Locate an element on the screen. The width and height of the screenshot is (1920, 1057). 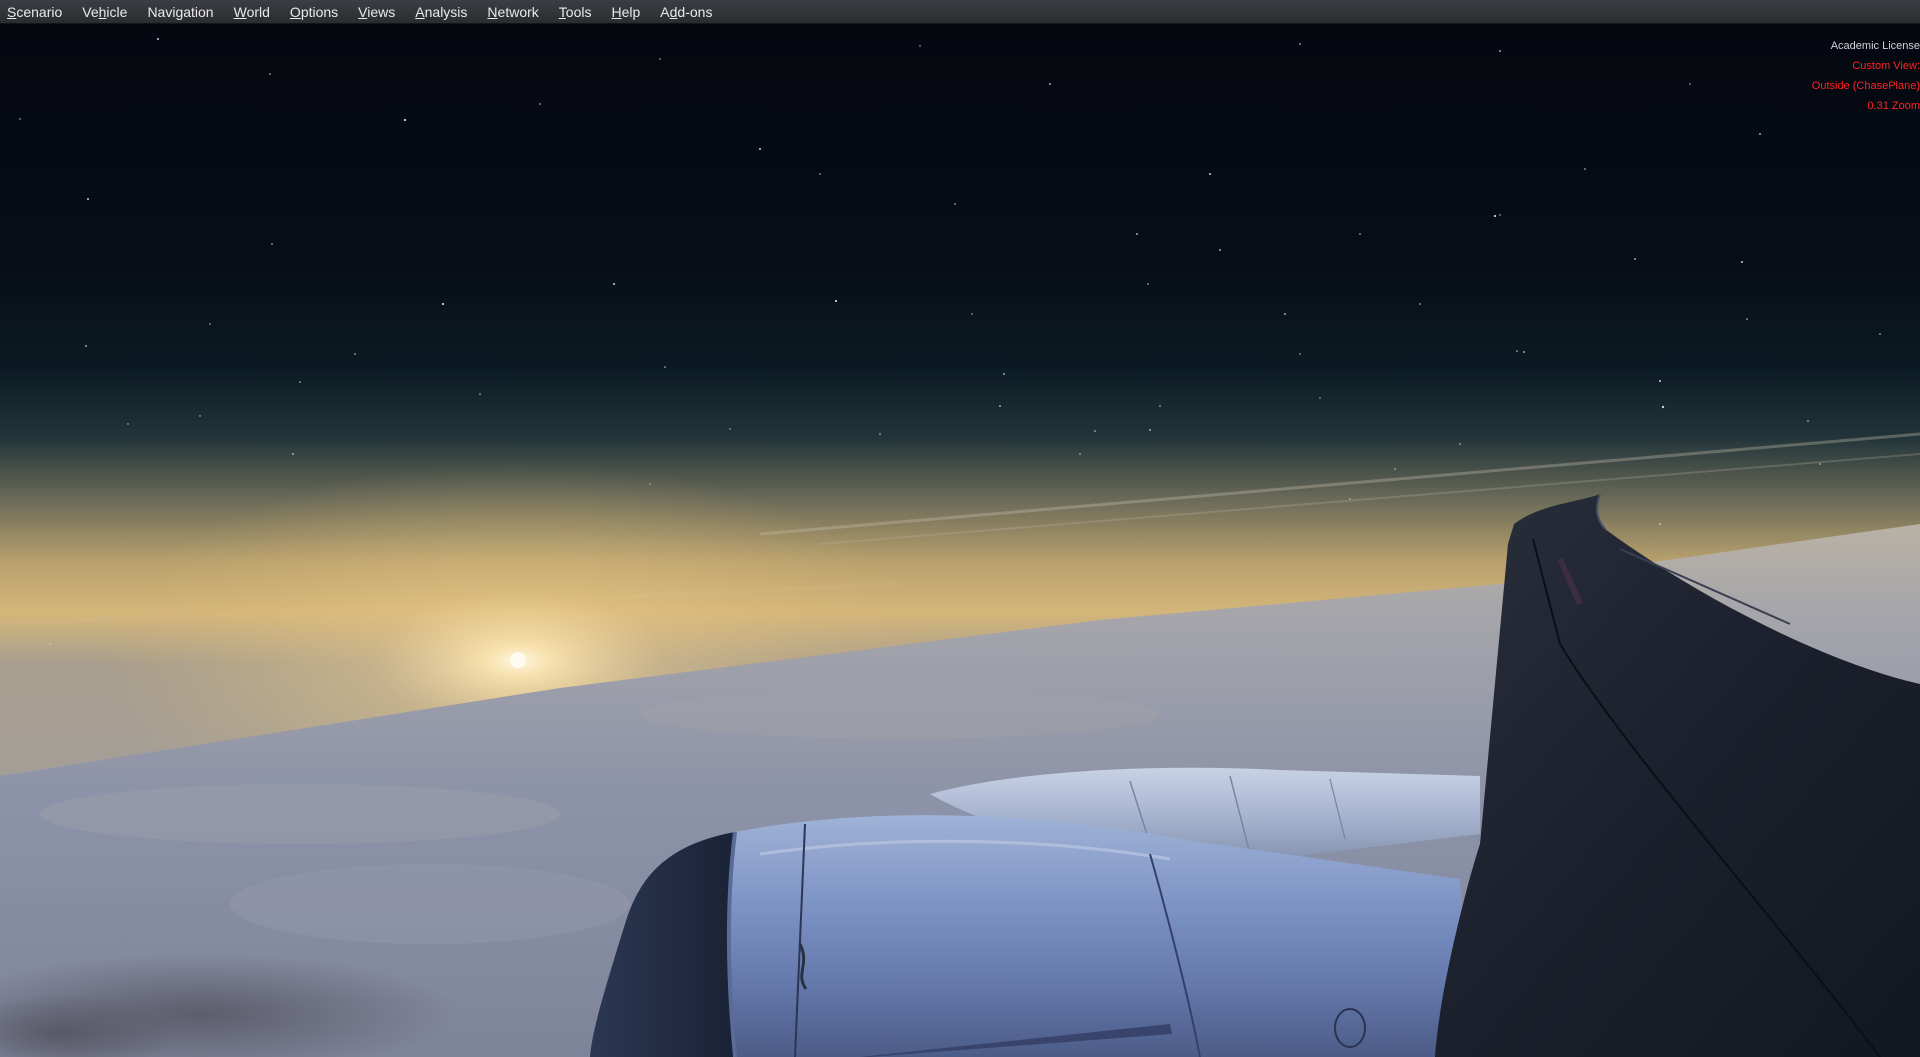
view-label: Custom View: is located at coordinates (1886, 66).